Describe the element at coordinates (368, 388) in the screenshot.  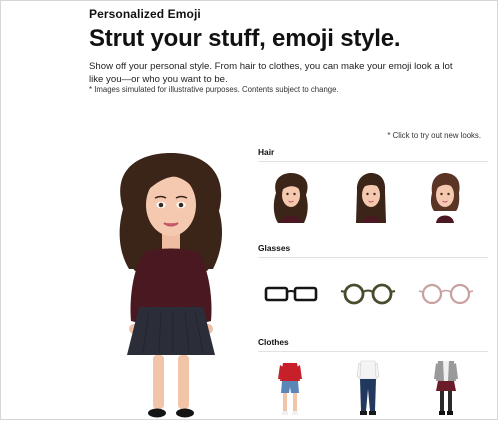
I see `white-shirt-jeans-outfit-option` at that location.